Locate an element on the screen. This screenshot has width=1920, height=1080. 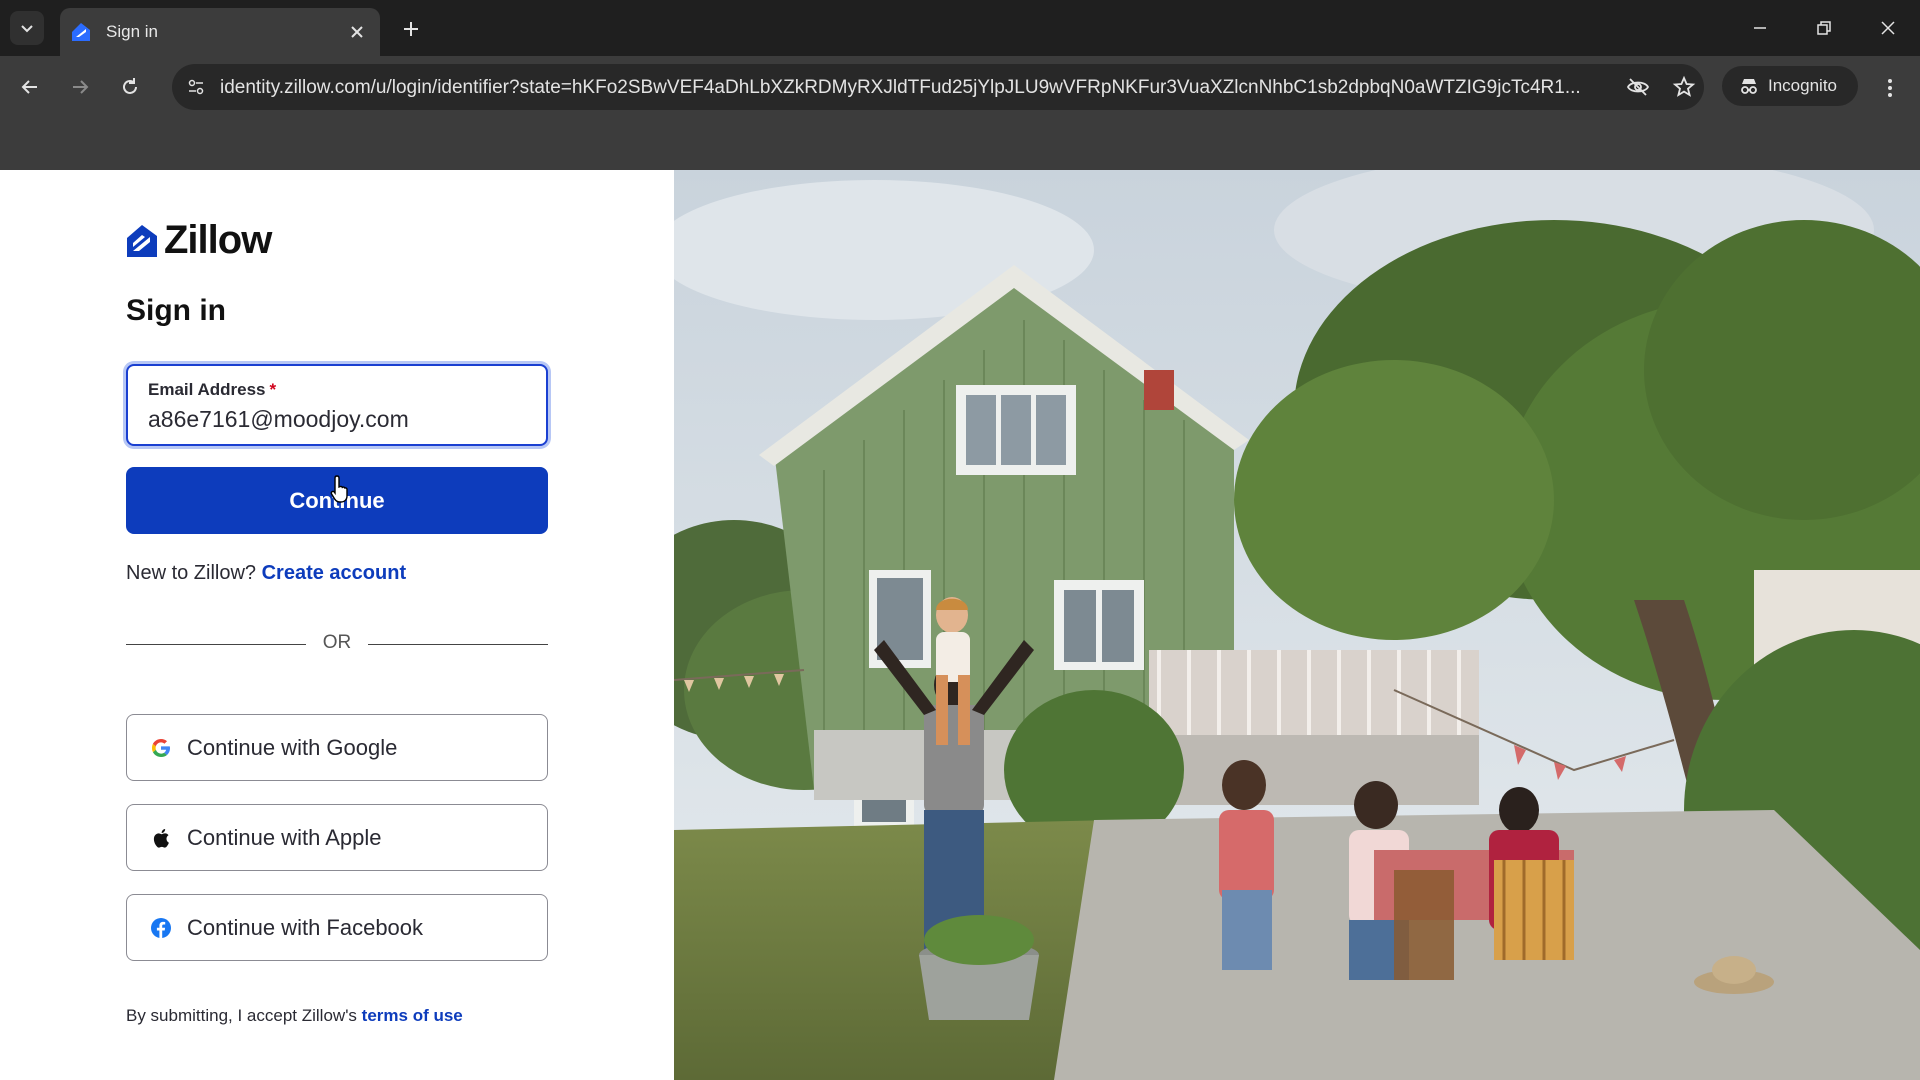
create-account-link: Create account is located at coordinates (334, 573).